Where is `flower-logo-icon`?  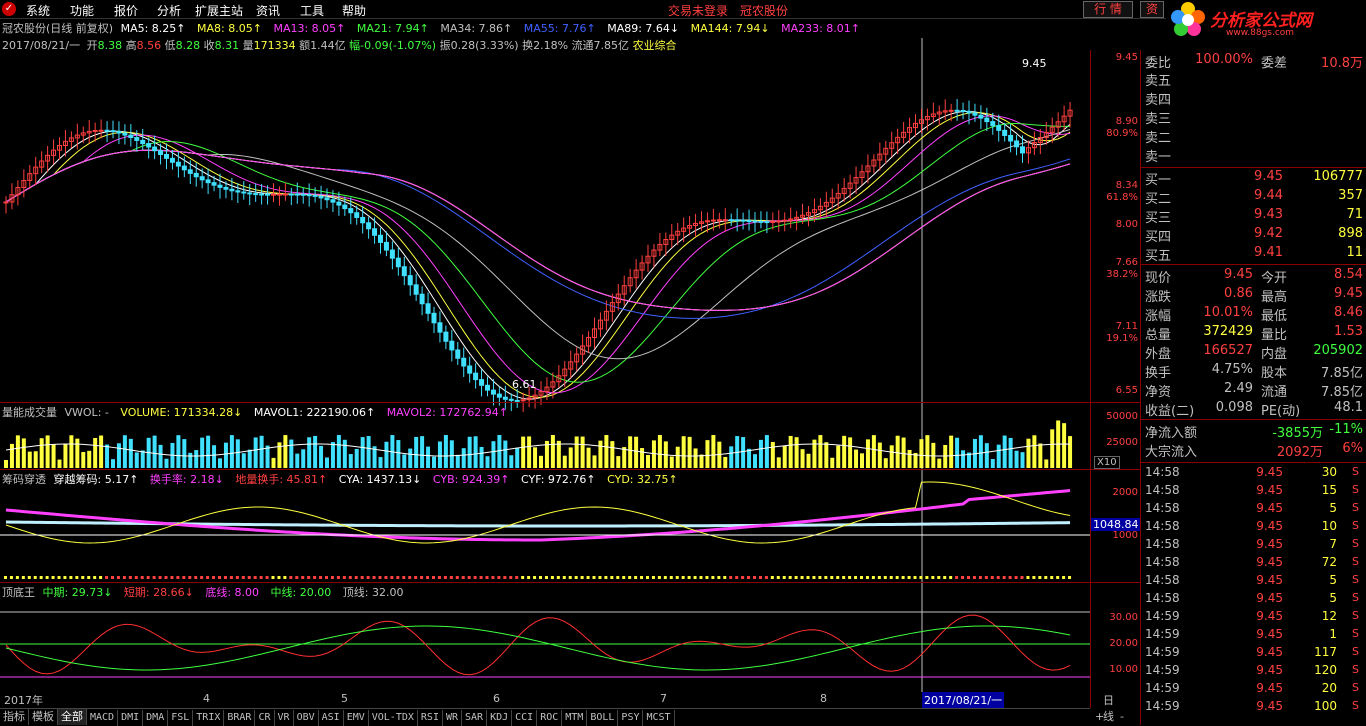
flower-logo-icon is located at coordinates (1188, 19).